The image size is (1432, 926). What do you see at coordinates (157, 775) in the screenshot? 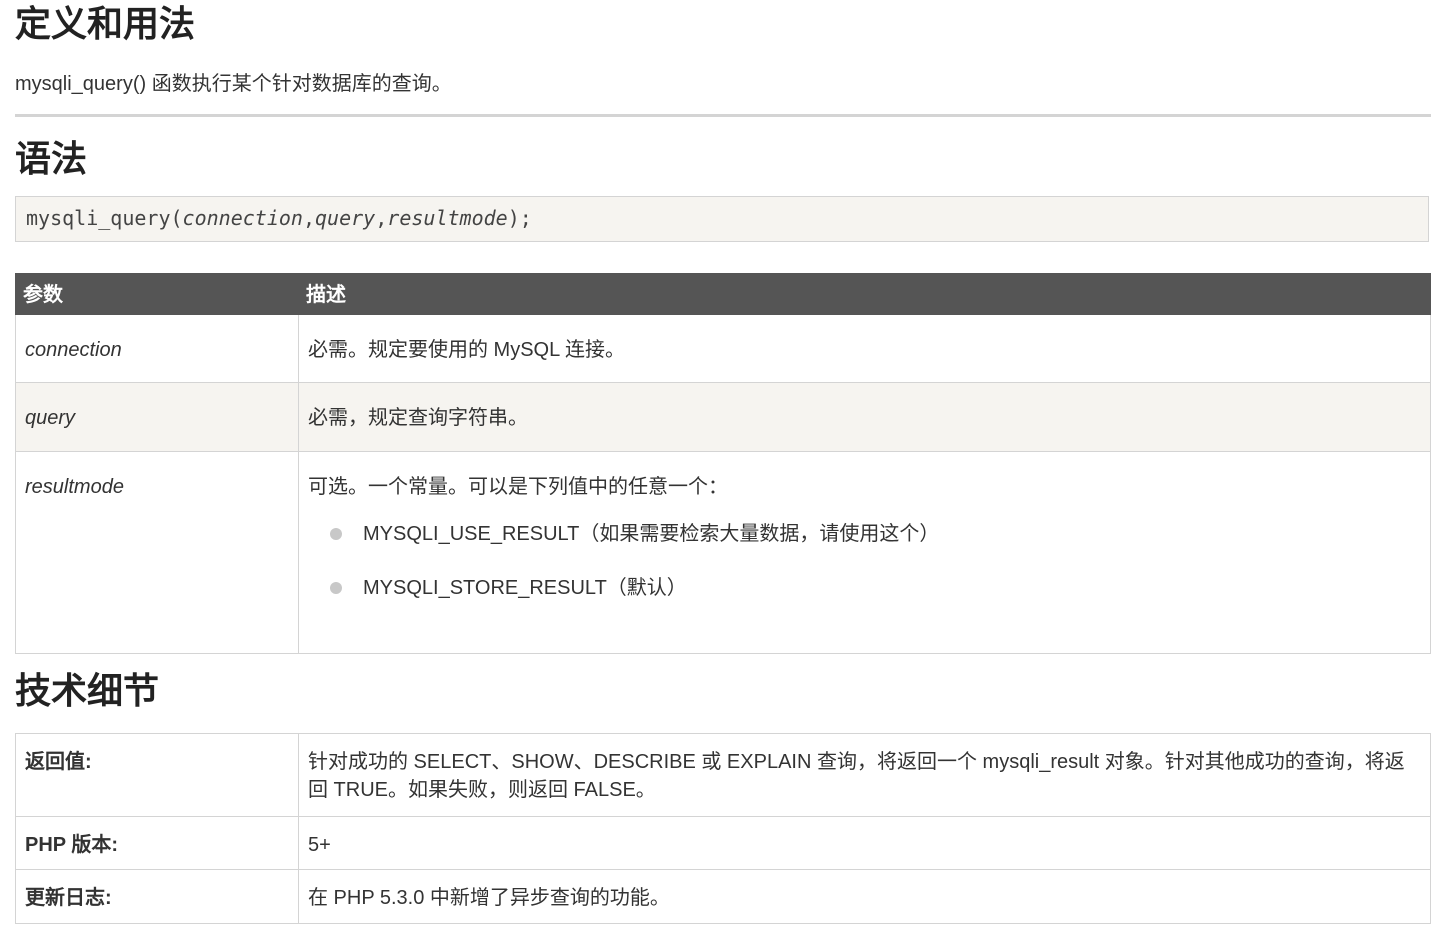
I see `detail-label: 返回值:` at bounding box center [157, 775].